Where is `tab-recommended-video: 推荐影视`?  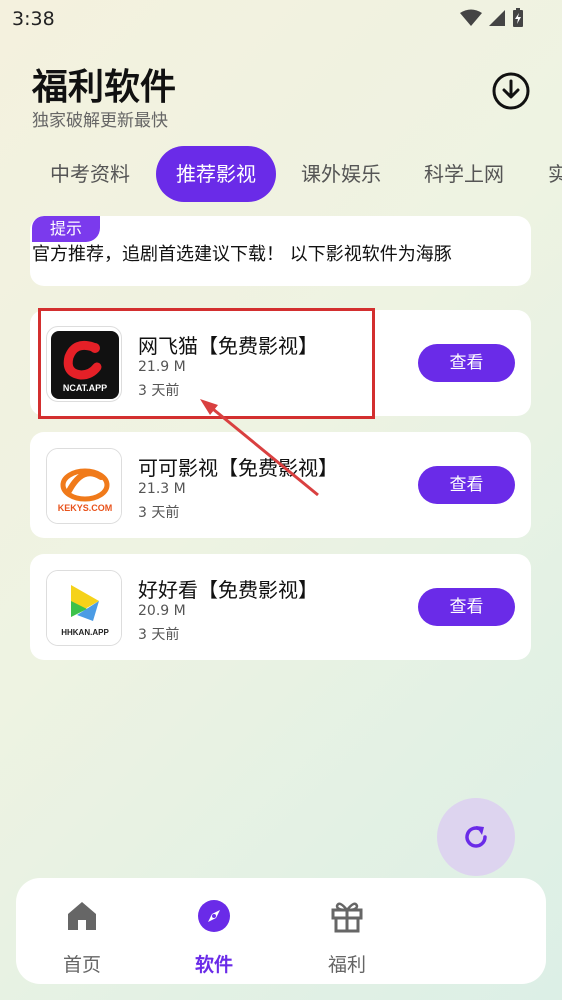 tab-recommended-video: 推荐影视 is located at coordinates (216, 174).